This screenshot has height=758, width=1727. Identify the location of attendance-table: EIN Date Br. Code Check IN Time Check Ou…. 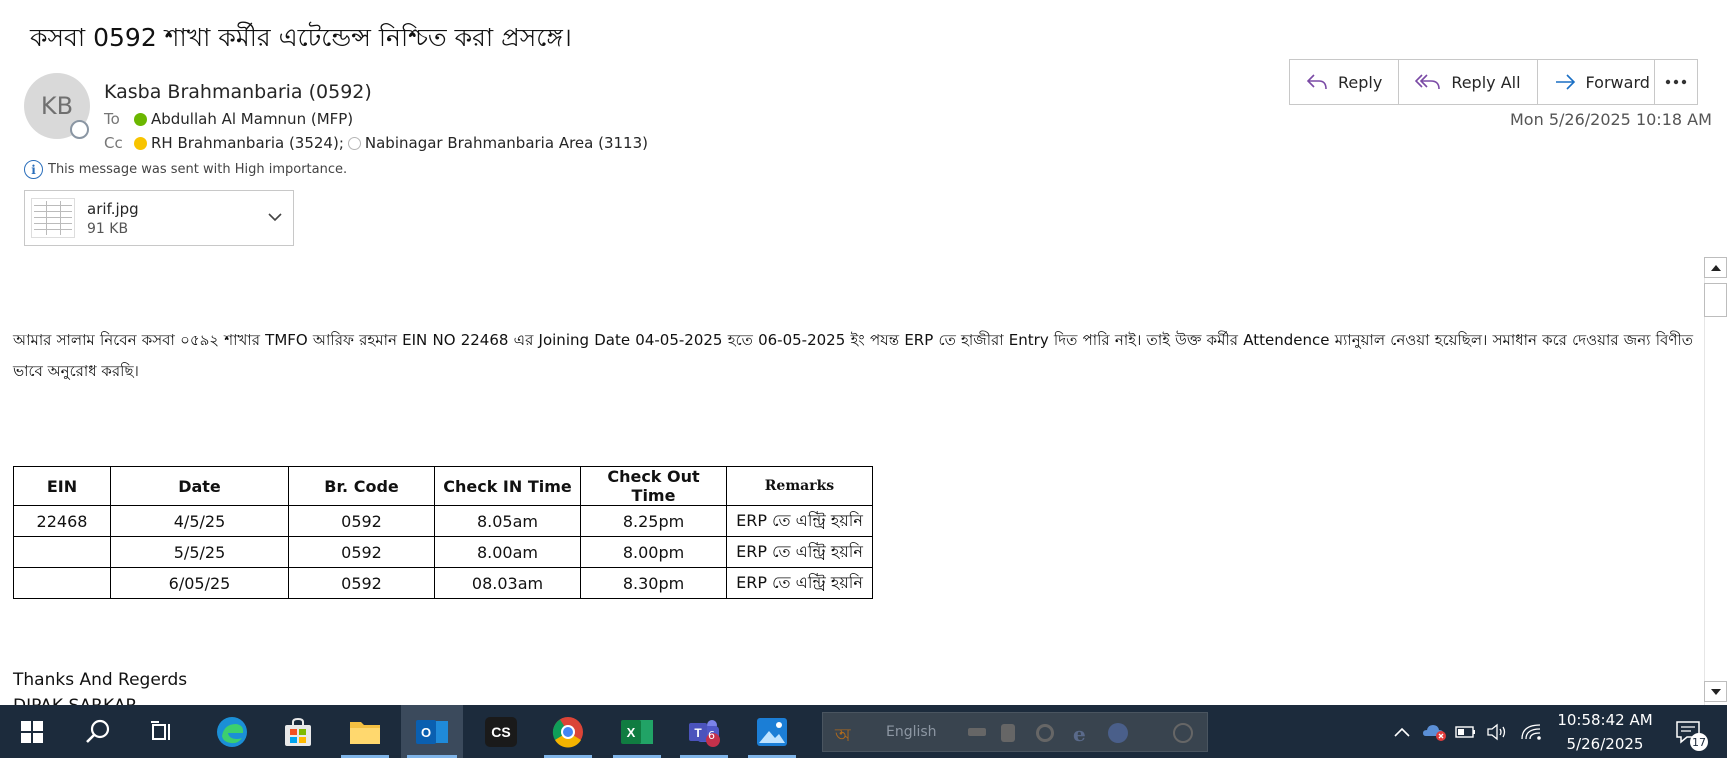
(443, 532).